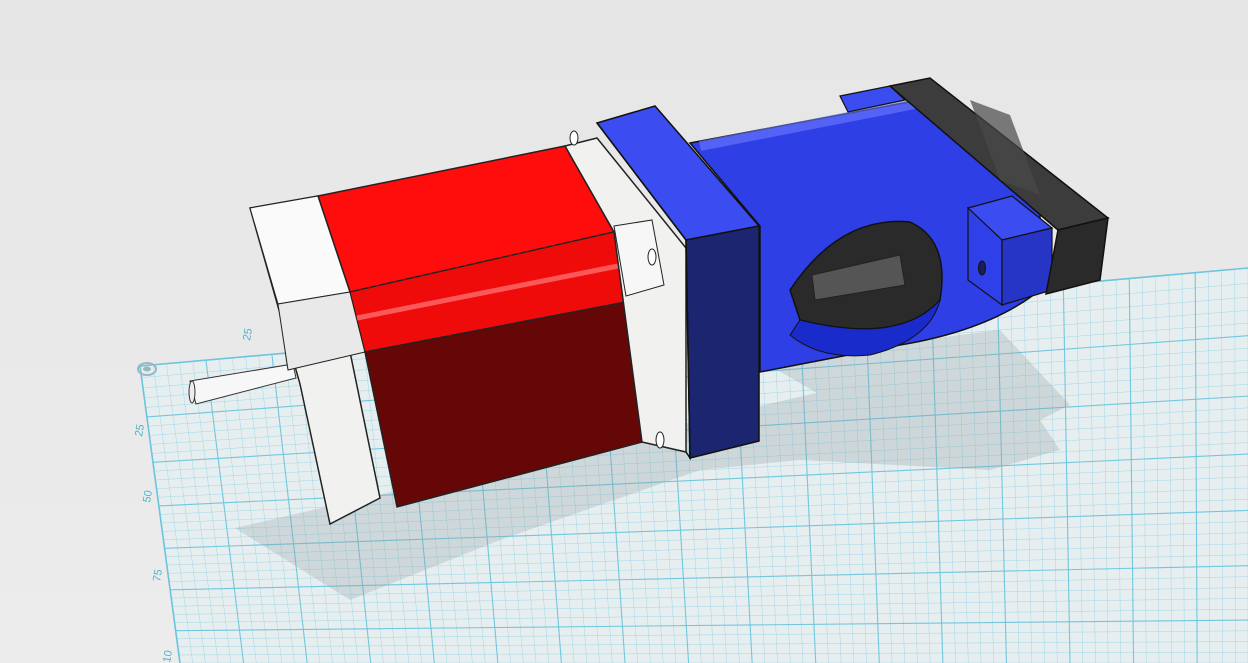  Describe the element at coordinates (148, 496) in the screenshot. I see `grid-label-left-50: 50` at that location.